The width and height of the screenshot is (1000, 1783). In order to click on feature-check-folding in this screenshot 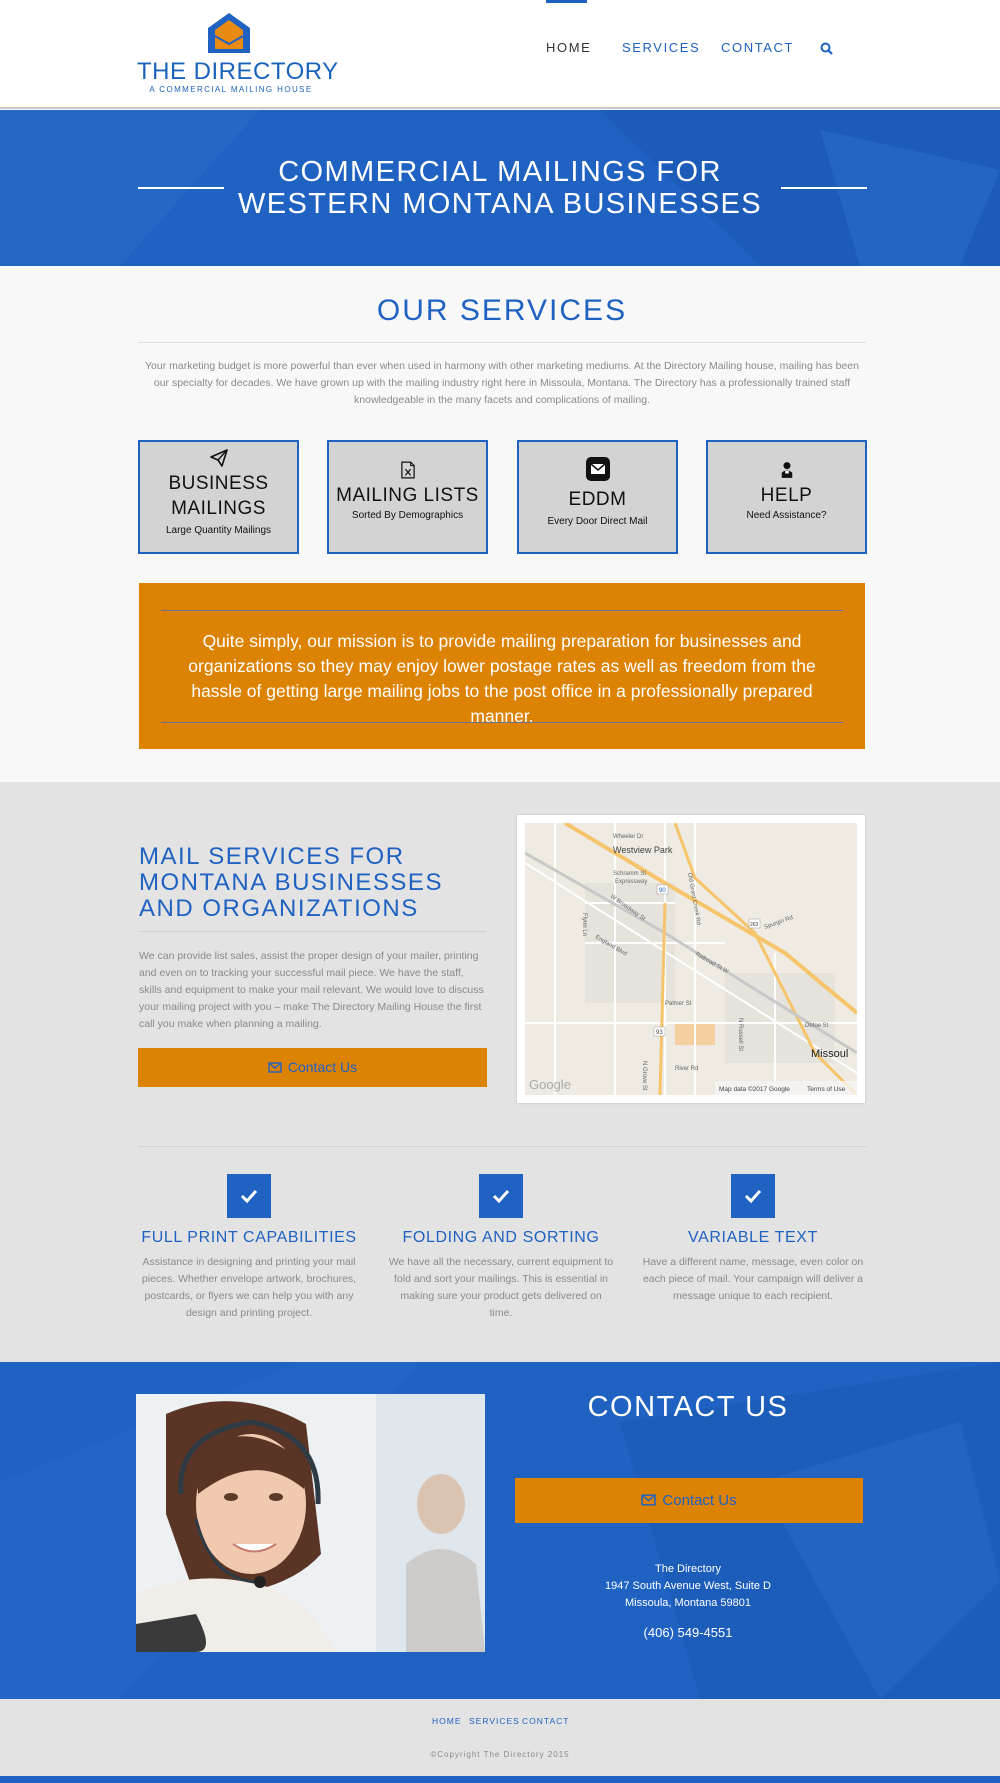, I will do `click(501, 1196)`.